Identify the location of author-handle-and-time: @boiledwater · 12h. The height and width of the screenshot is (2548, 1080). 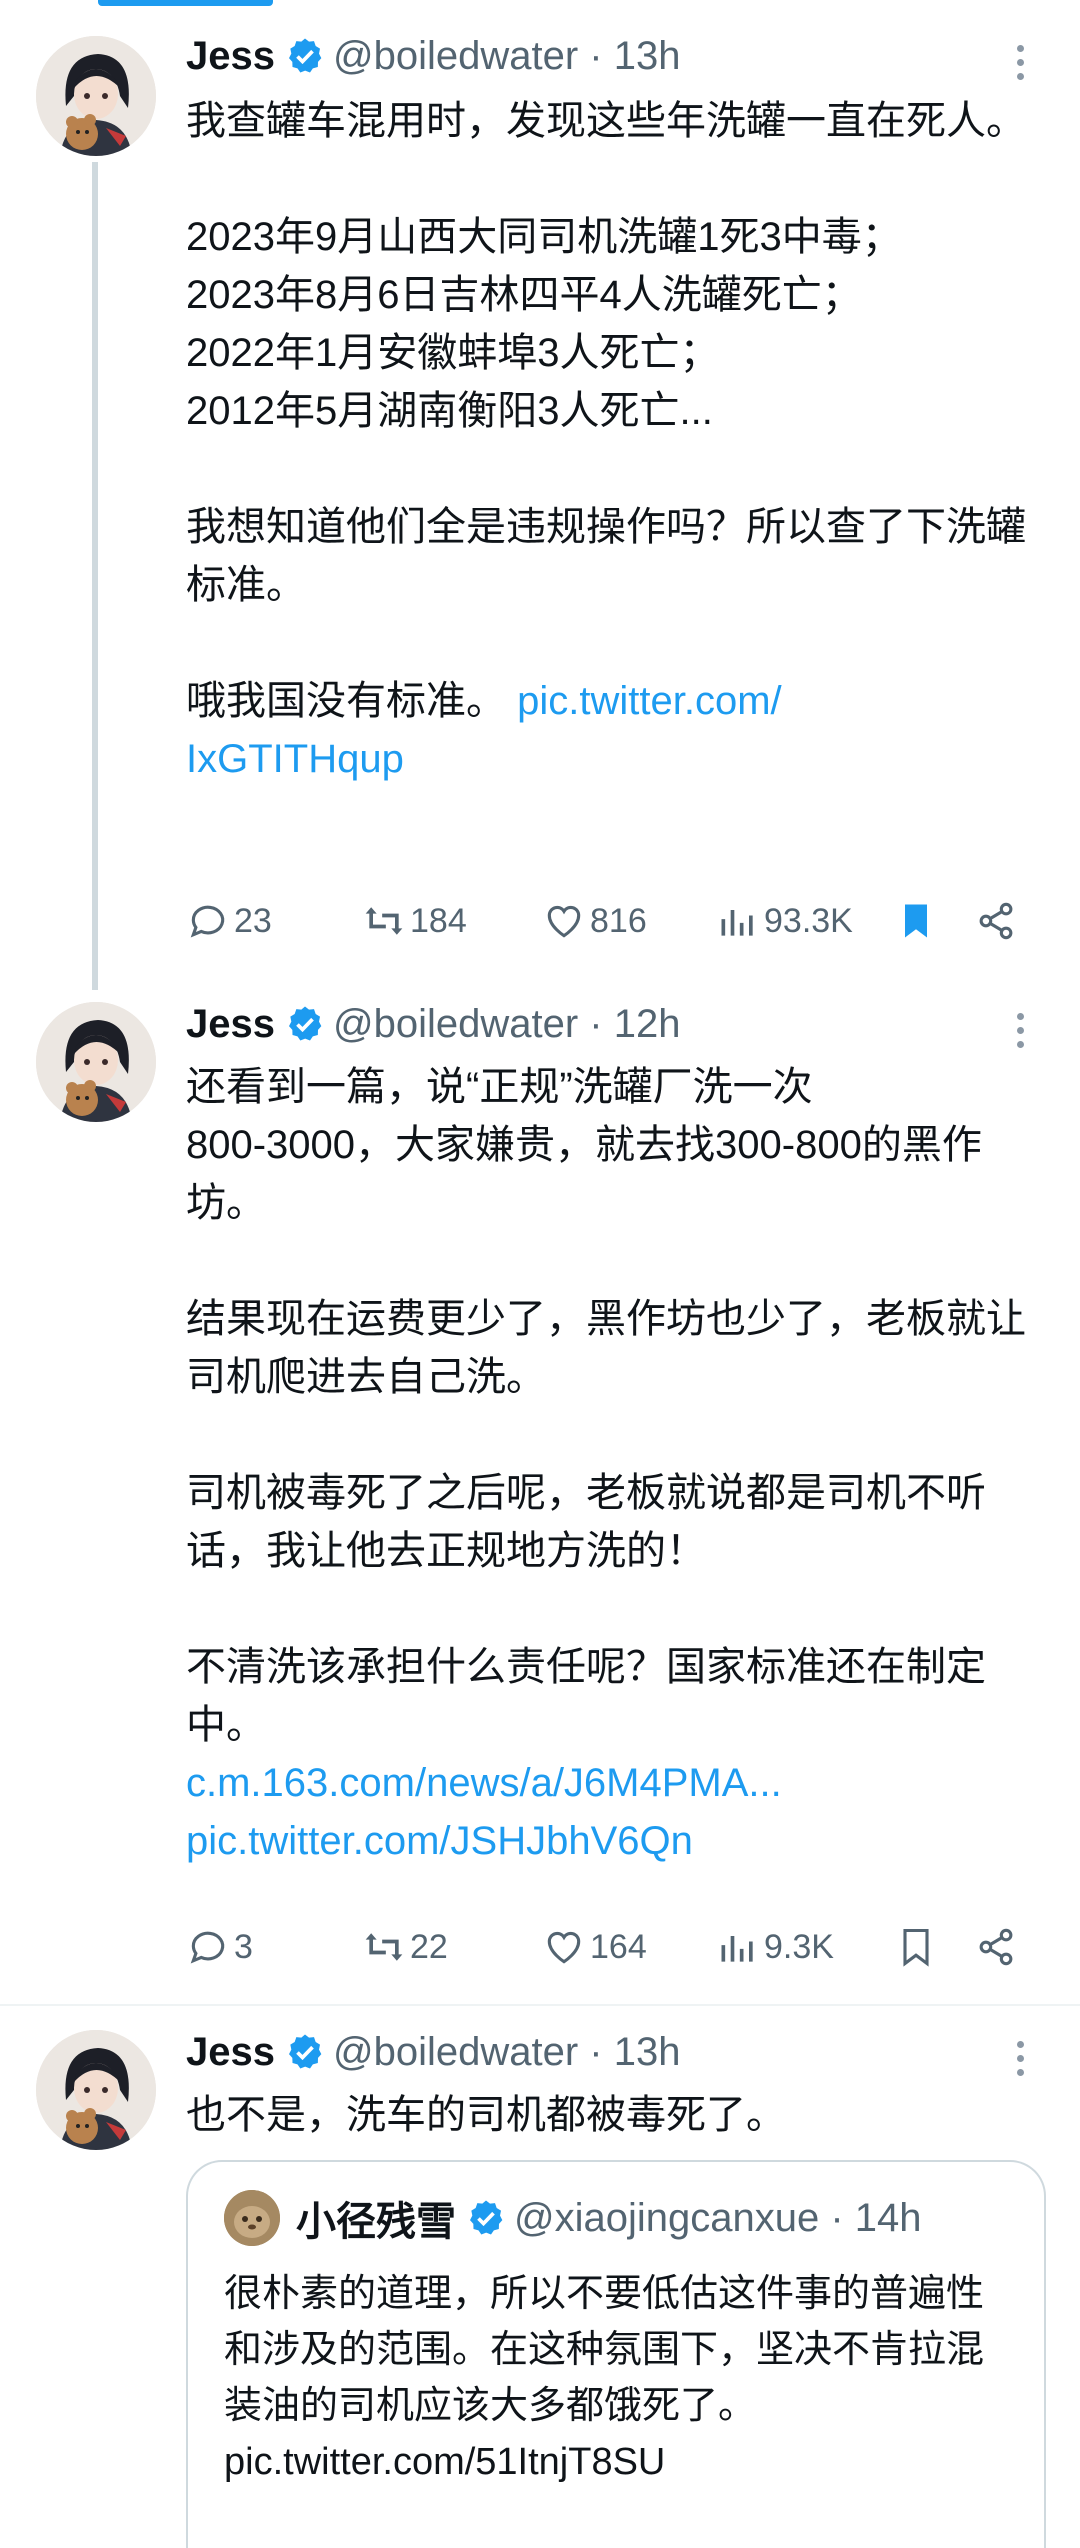
(506, 1024).